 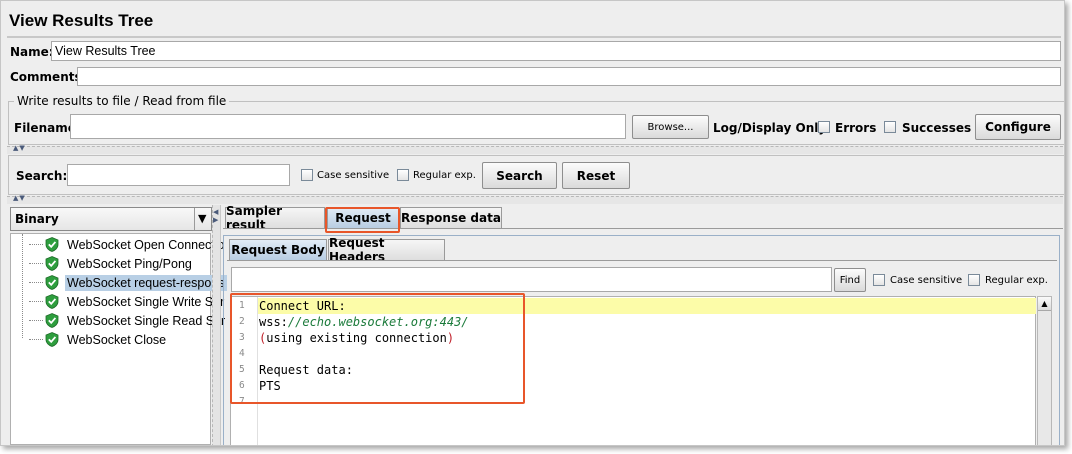 I want to click on log-display-only-label: Log/Display Only:, so click(x=772, y=128).